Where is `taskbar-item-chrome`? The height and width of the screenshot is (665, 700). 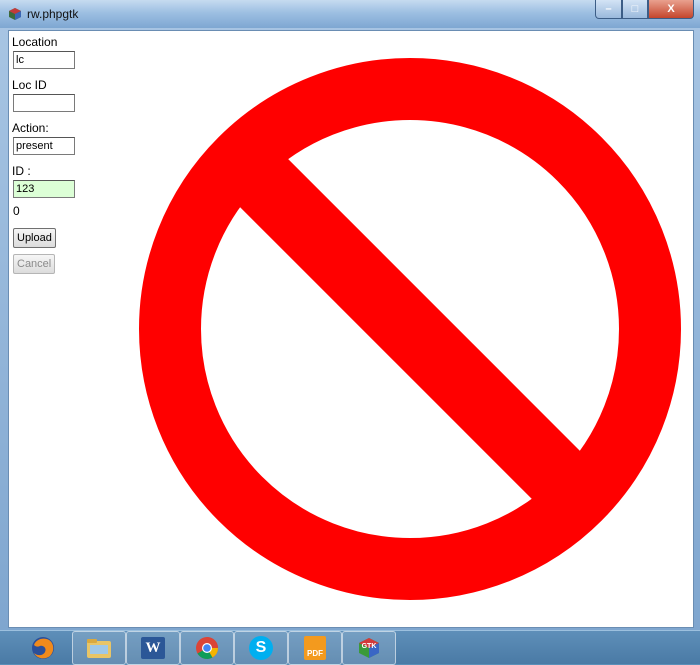 taskbar-item-chrome is located at coordinates (207, 648).